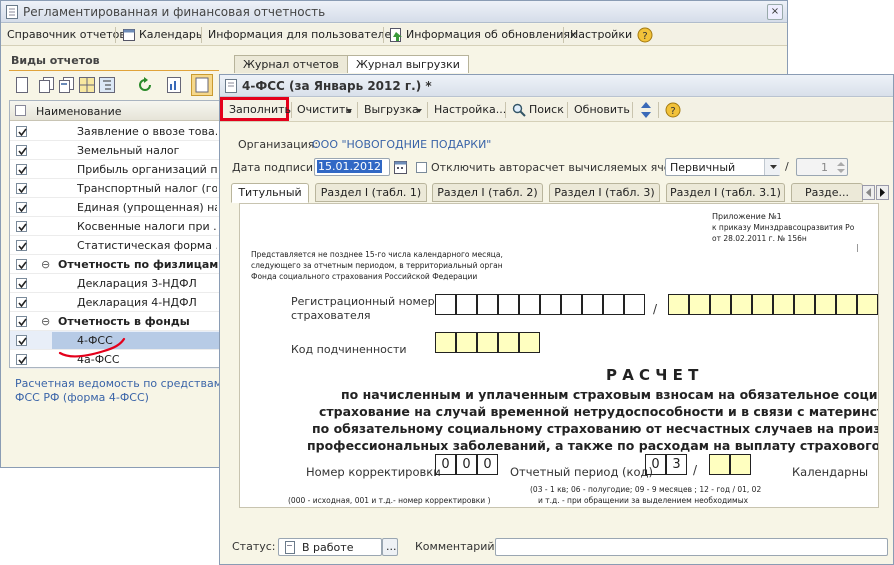  Describe the element at coordinates (401, 167) in the screenshot. I see `calendar-icon` at that location.